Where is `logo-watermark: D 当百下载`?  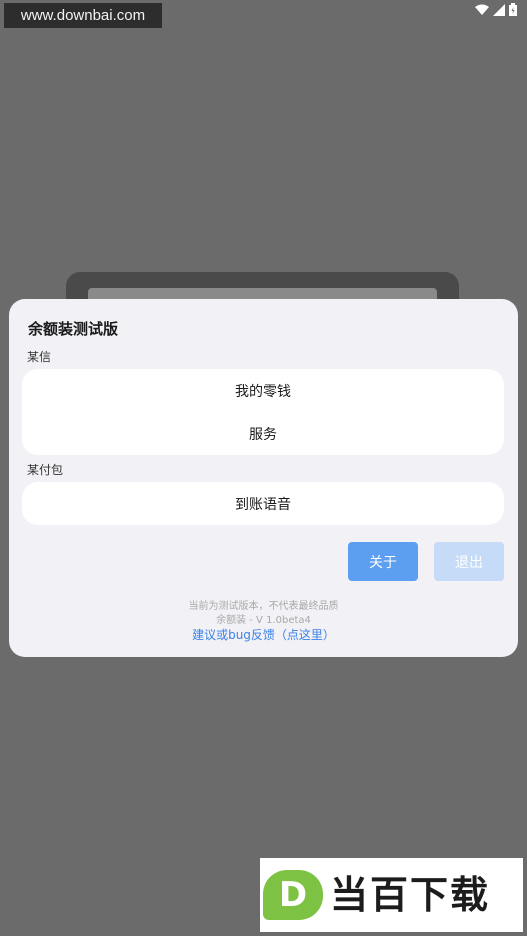
logo-watermark: D 当百下载 is located at coordinates (391, 895).